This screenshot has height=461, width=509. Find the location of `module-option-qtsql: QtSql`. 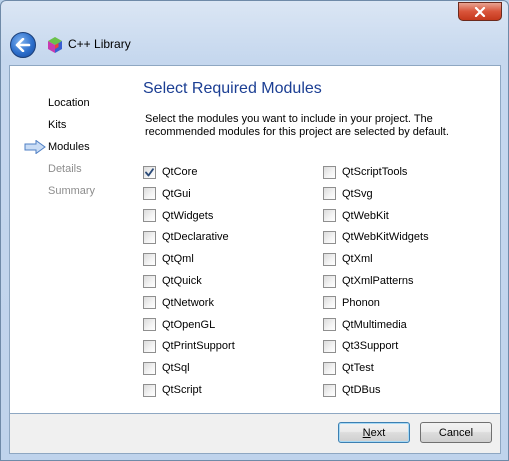

module-option-qtsql: QtSql is located at coordinates (166, 368).